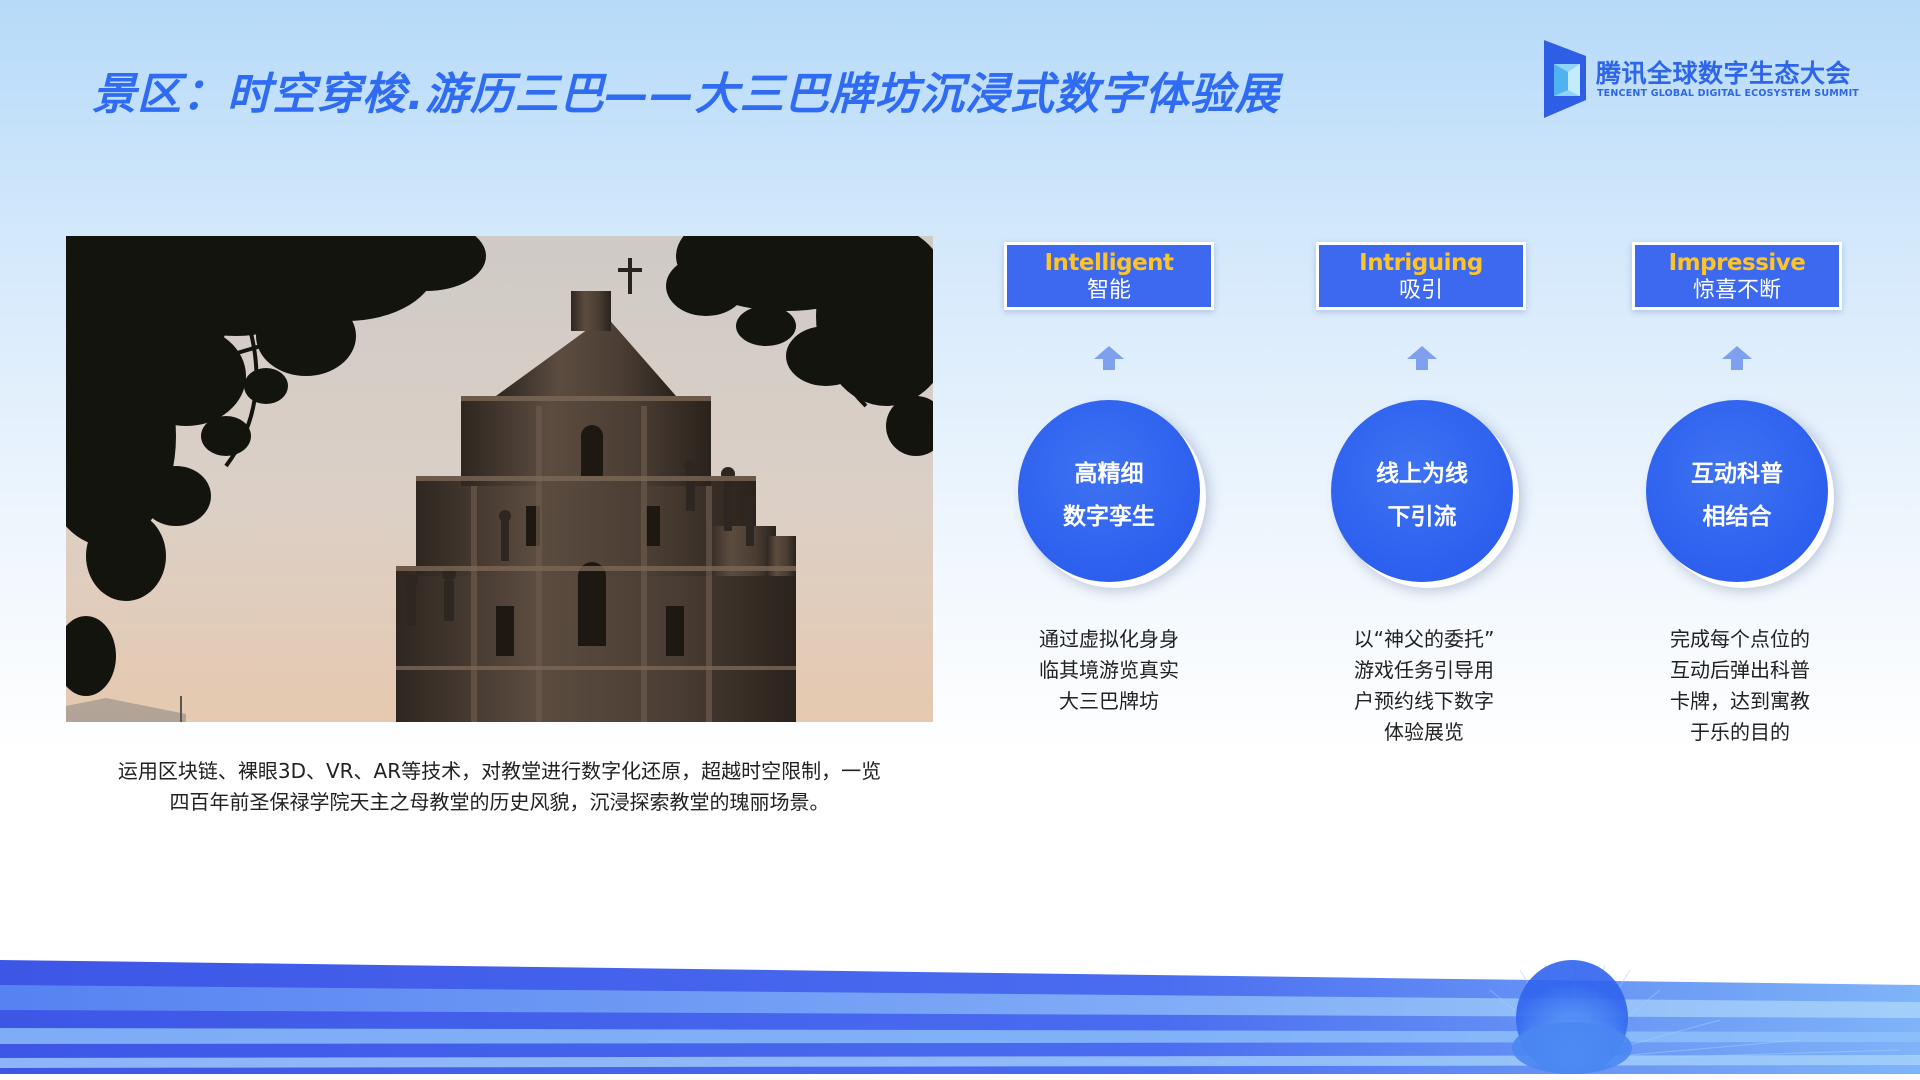  What do you see at coordinates (1424, 686) in the screenshot?
I see `feature-description: 以“神父的委托” 游戏任务引导用 户预约线下数字 体验展览` at bounding box center [1424, 686].